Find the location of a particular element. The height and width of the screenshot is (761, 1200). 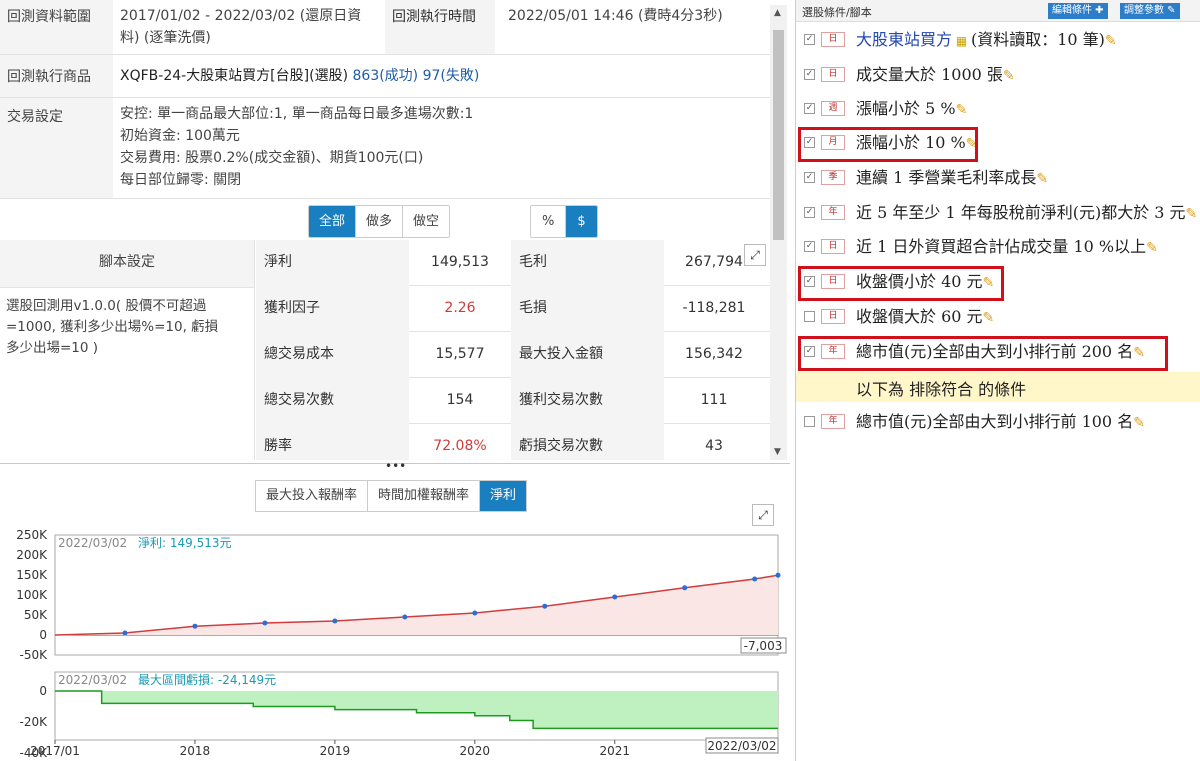

stat-row: 獲利因子 2.26 毛損 -118,281 is located at coordinates (513, 309).